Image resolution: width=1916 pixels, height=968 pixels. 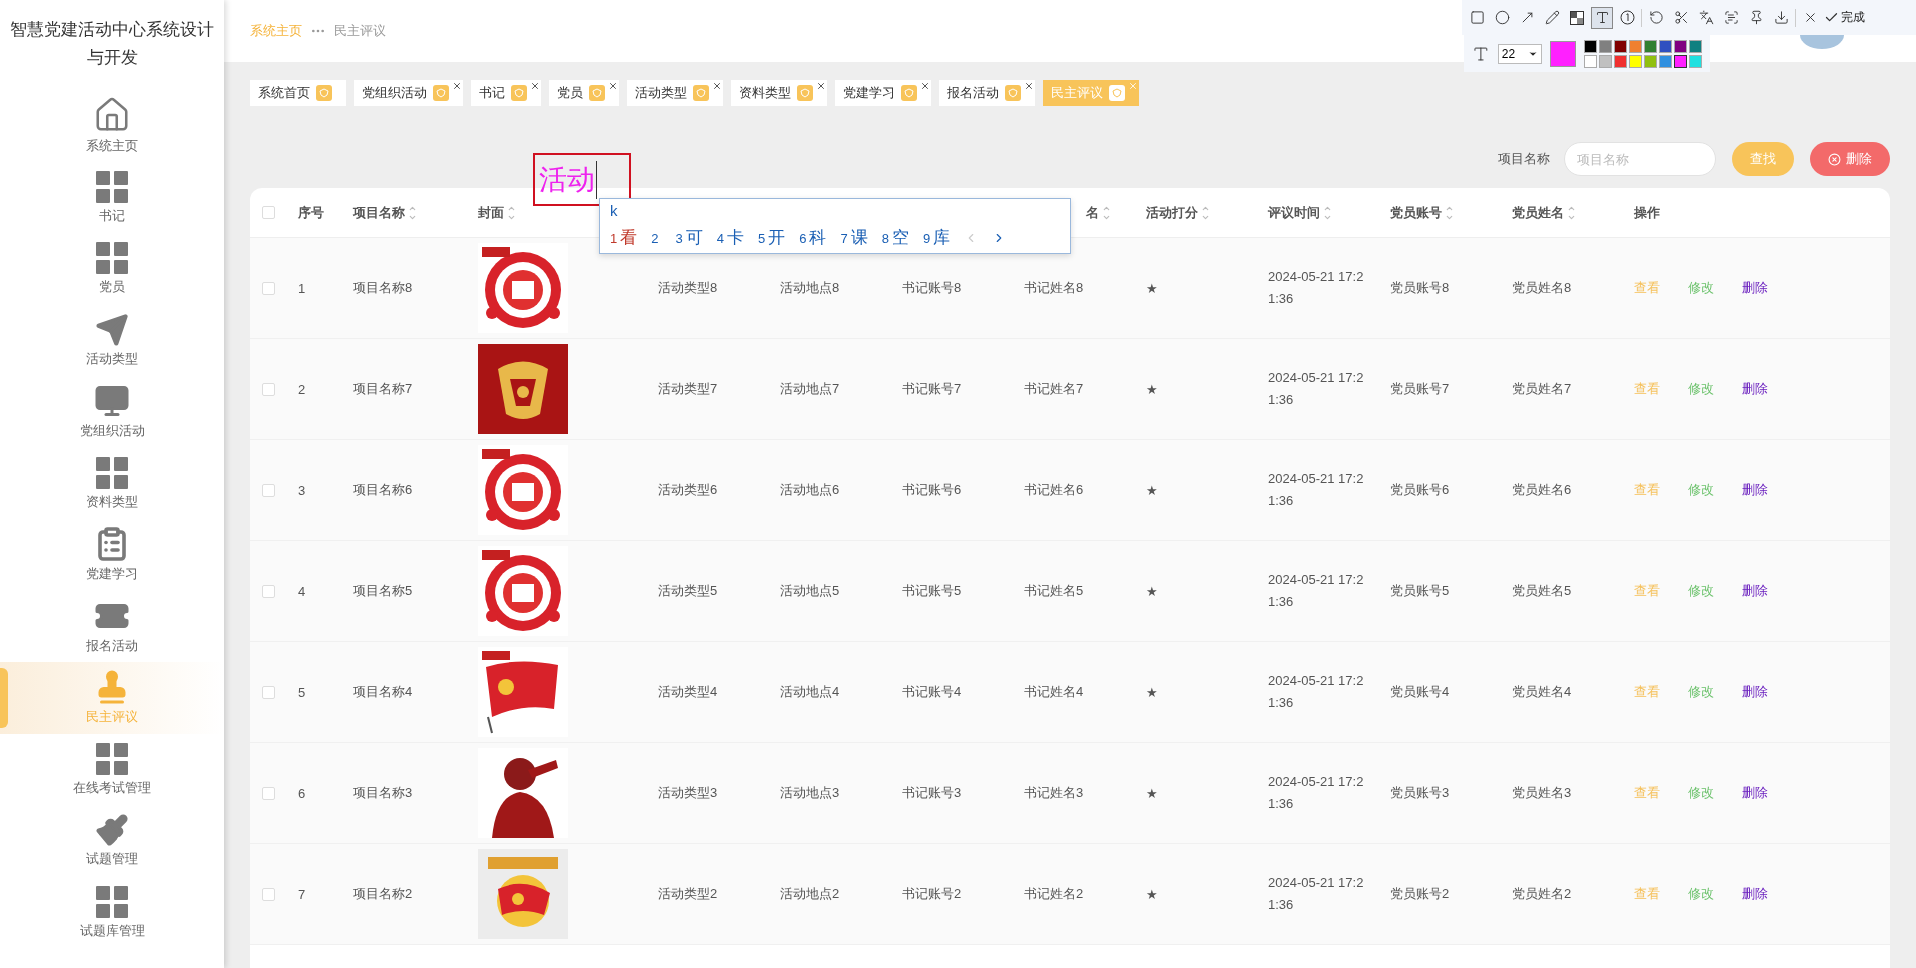 What do you see at coordinates (1054, 288) in the screenshot?
I see `table-cell-text: 书记姓名8` at bounding box center [1054, 288].